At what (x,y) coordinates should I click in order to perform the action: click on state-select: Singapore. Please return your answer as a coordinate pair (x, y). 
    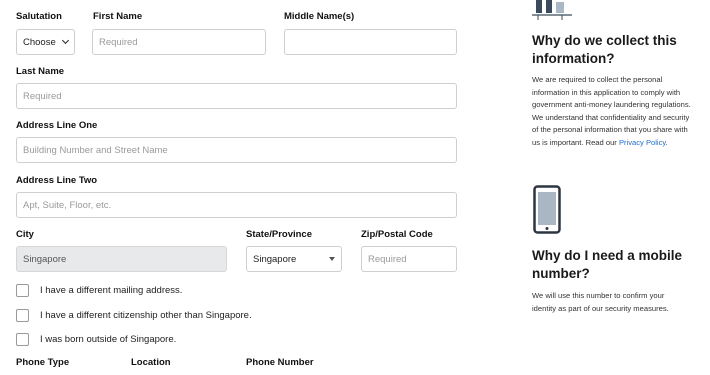
    Looking at the image, I should click on (294, 259).